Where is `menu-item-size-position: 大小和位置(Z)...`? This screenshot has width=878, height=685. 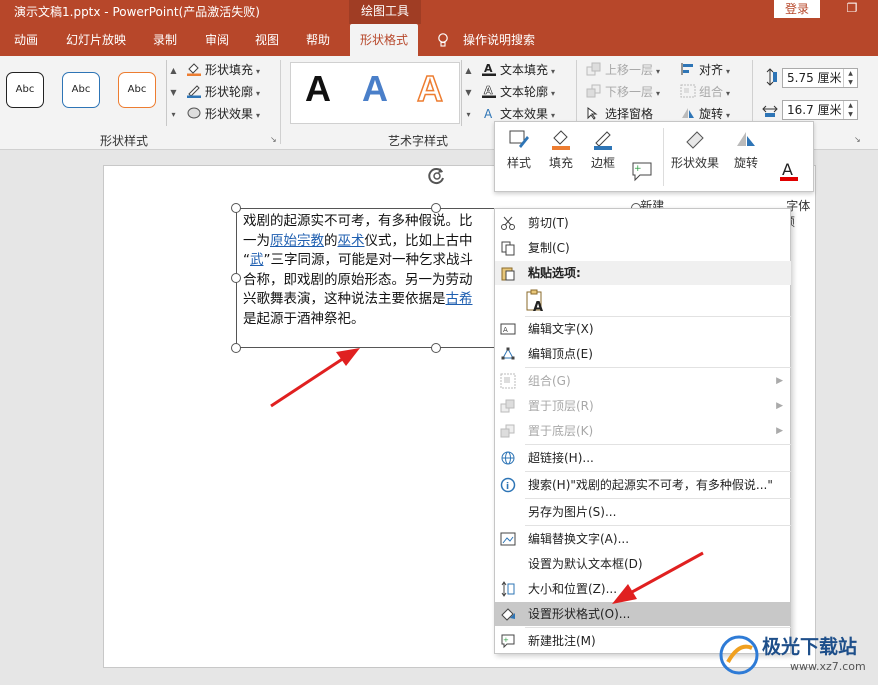
menu-item-size-position: 大小和位置(Z)... is located at coordinates (643, 589).